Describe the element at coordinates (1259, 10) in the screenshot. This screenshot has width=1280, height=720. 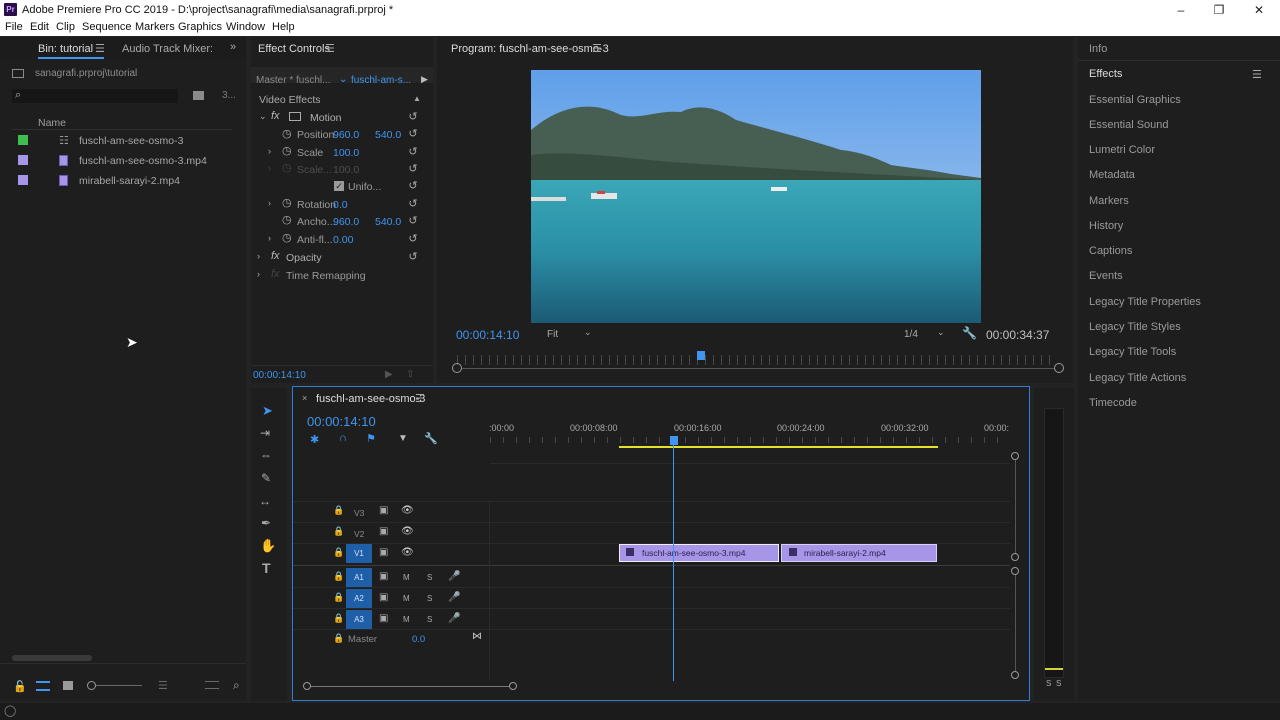
I see `close-icon: ✕` at that location.